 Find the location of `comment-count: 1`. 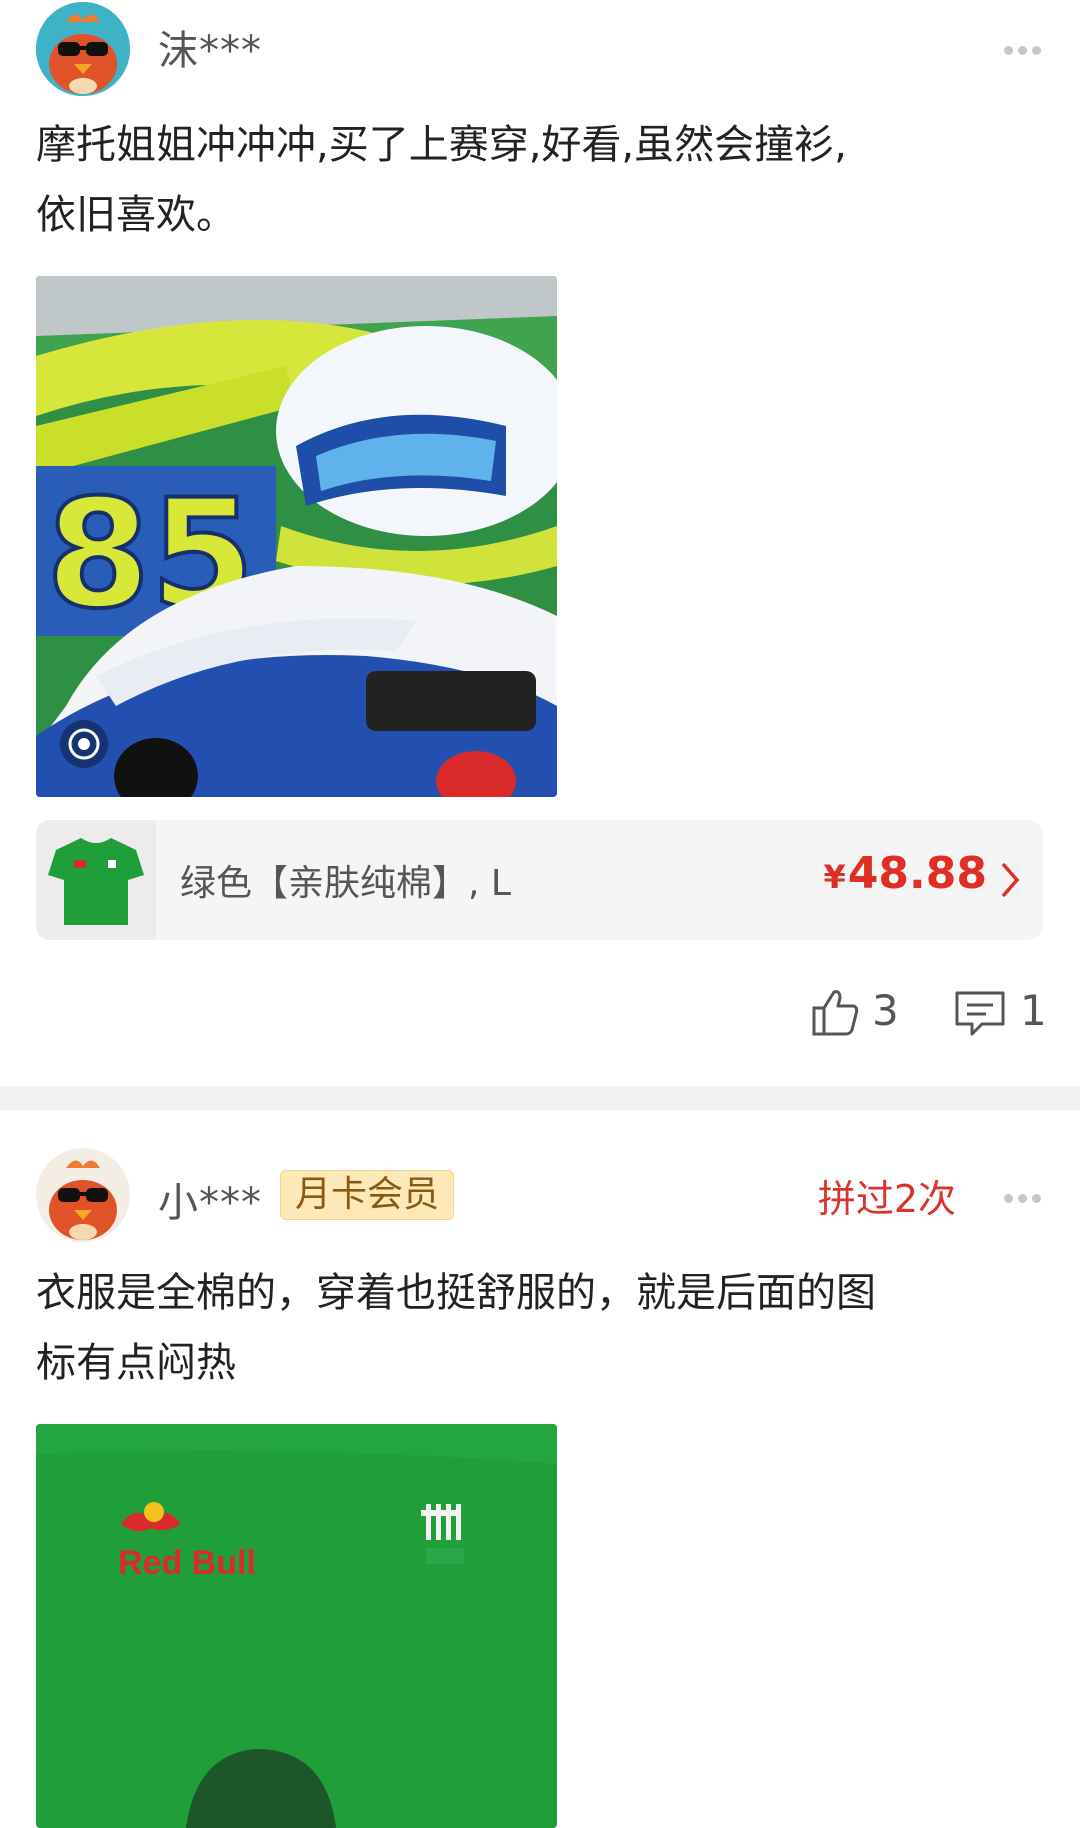

comment-count: 1 is located at coordinates (1033, 1010).